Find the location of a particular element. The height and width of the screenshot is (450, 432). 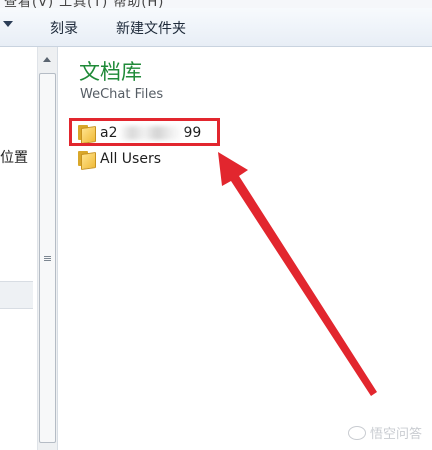

watermark-text: 悟空问答 is located at coordinates (395, 434).